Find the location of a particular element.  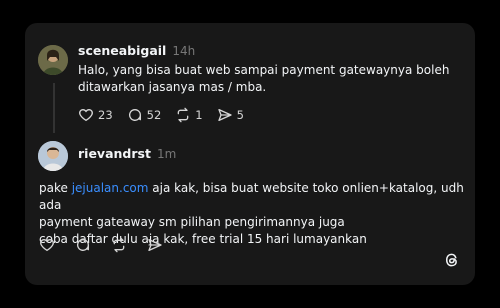

post-username: sceneabigail is located at coordinates (122, 50).